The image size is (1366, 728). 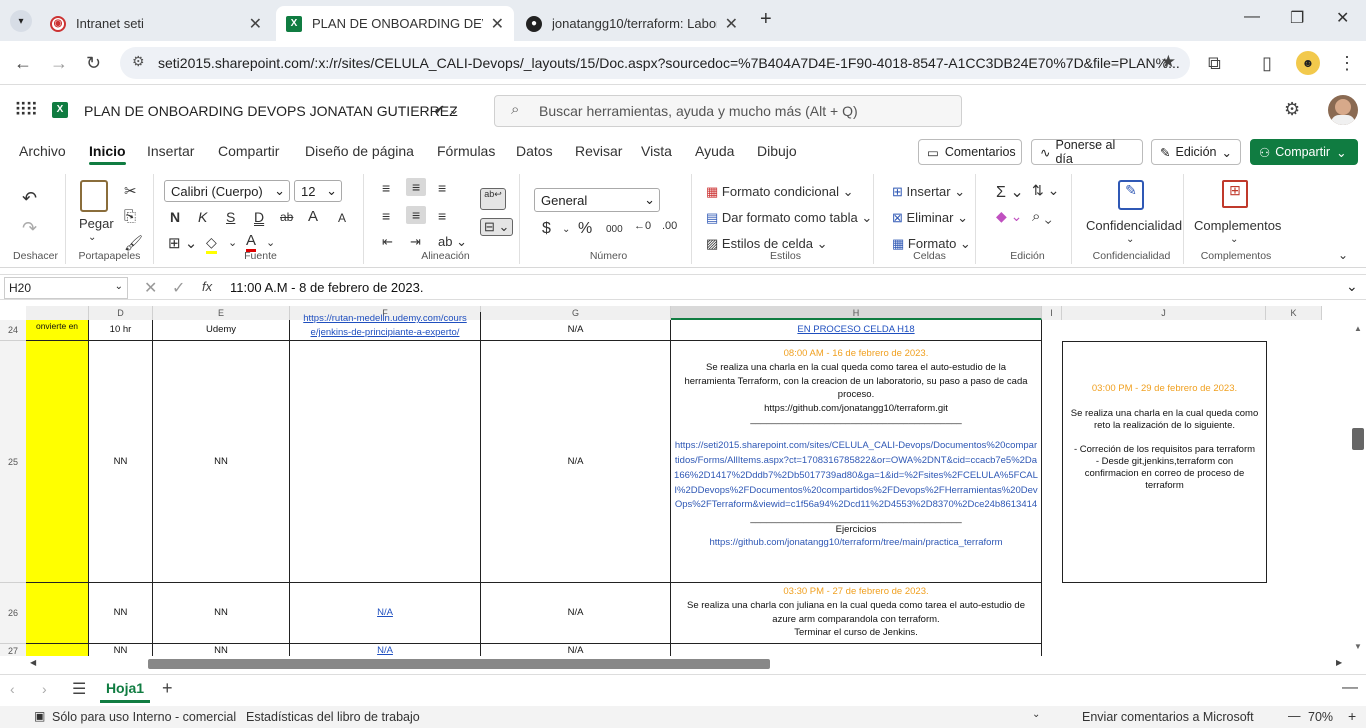 I want to click on zoom-minus-icon: —, so click(x=1294, y=716).